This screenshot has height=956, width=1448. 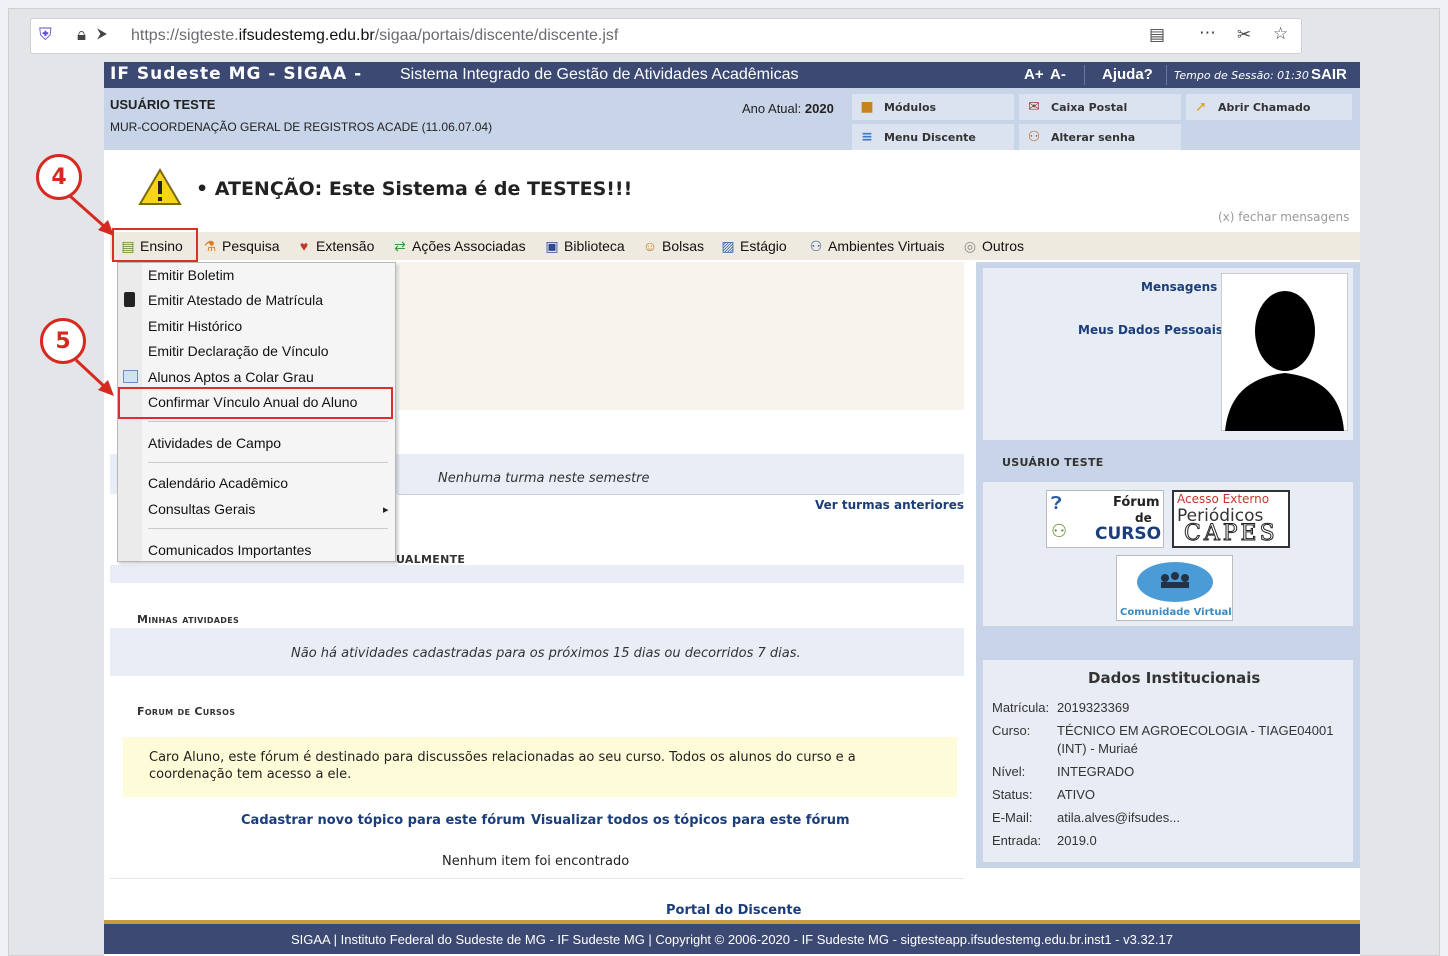 I want to click on menu-item-emitir-atestado: Emitir Atestado de Matrícula, so click(x=235, y=300).